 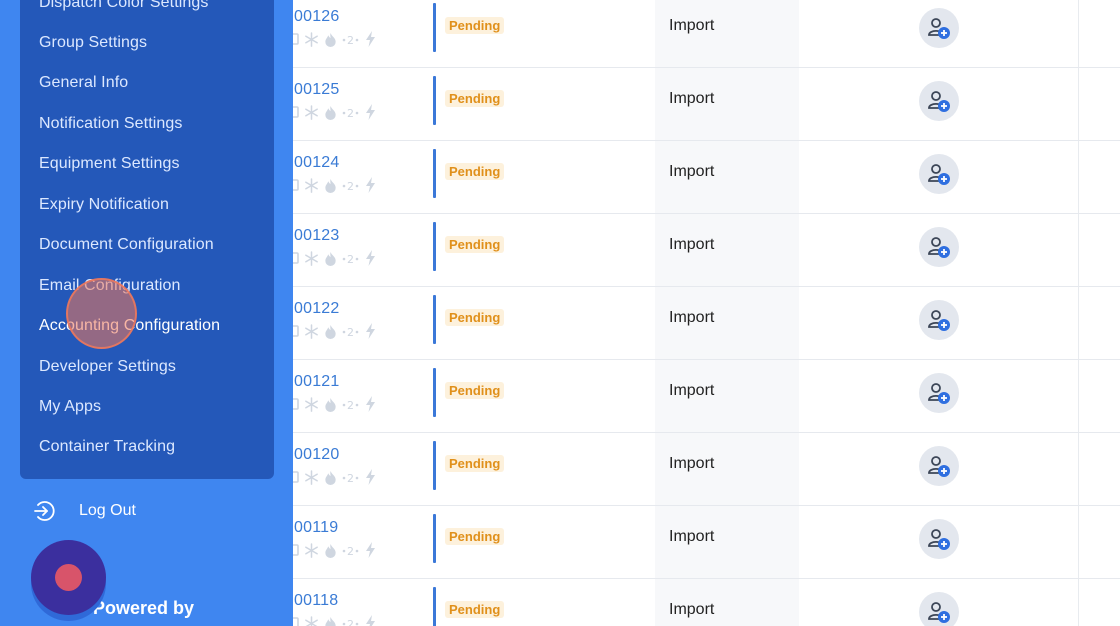 What do you see at coordinates (45, 511) in the screenshot?
I see `logout-button` at bounding box center [45, 511].